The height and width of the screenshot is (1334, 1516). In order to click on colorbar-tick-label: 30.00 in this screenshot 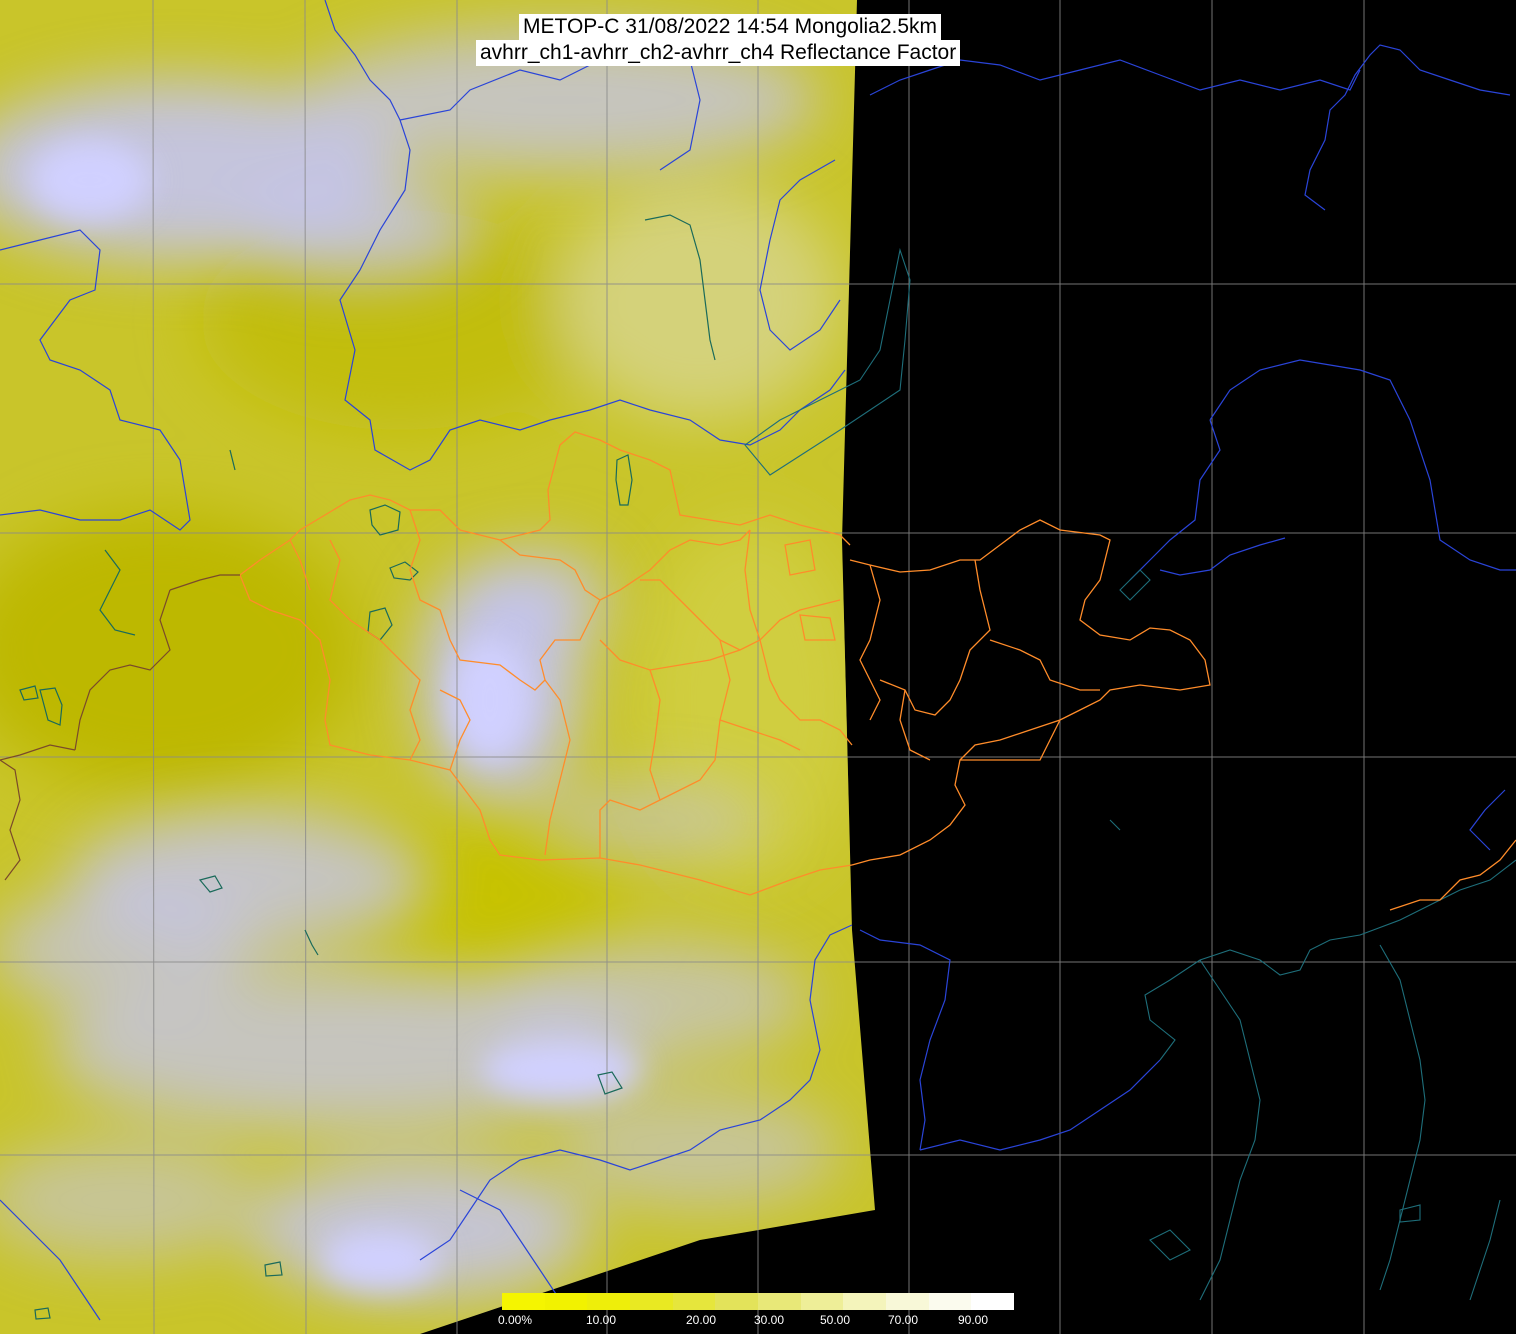, I will do `click(769, 1320)`.